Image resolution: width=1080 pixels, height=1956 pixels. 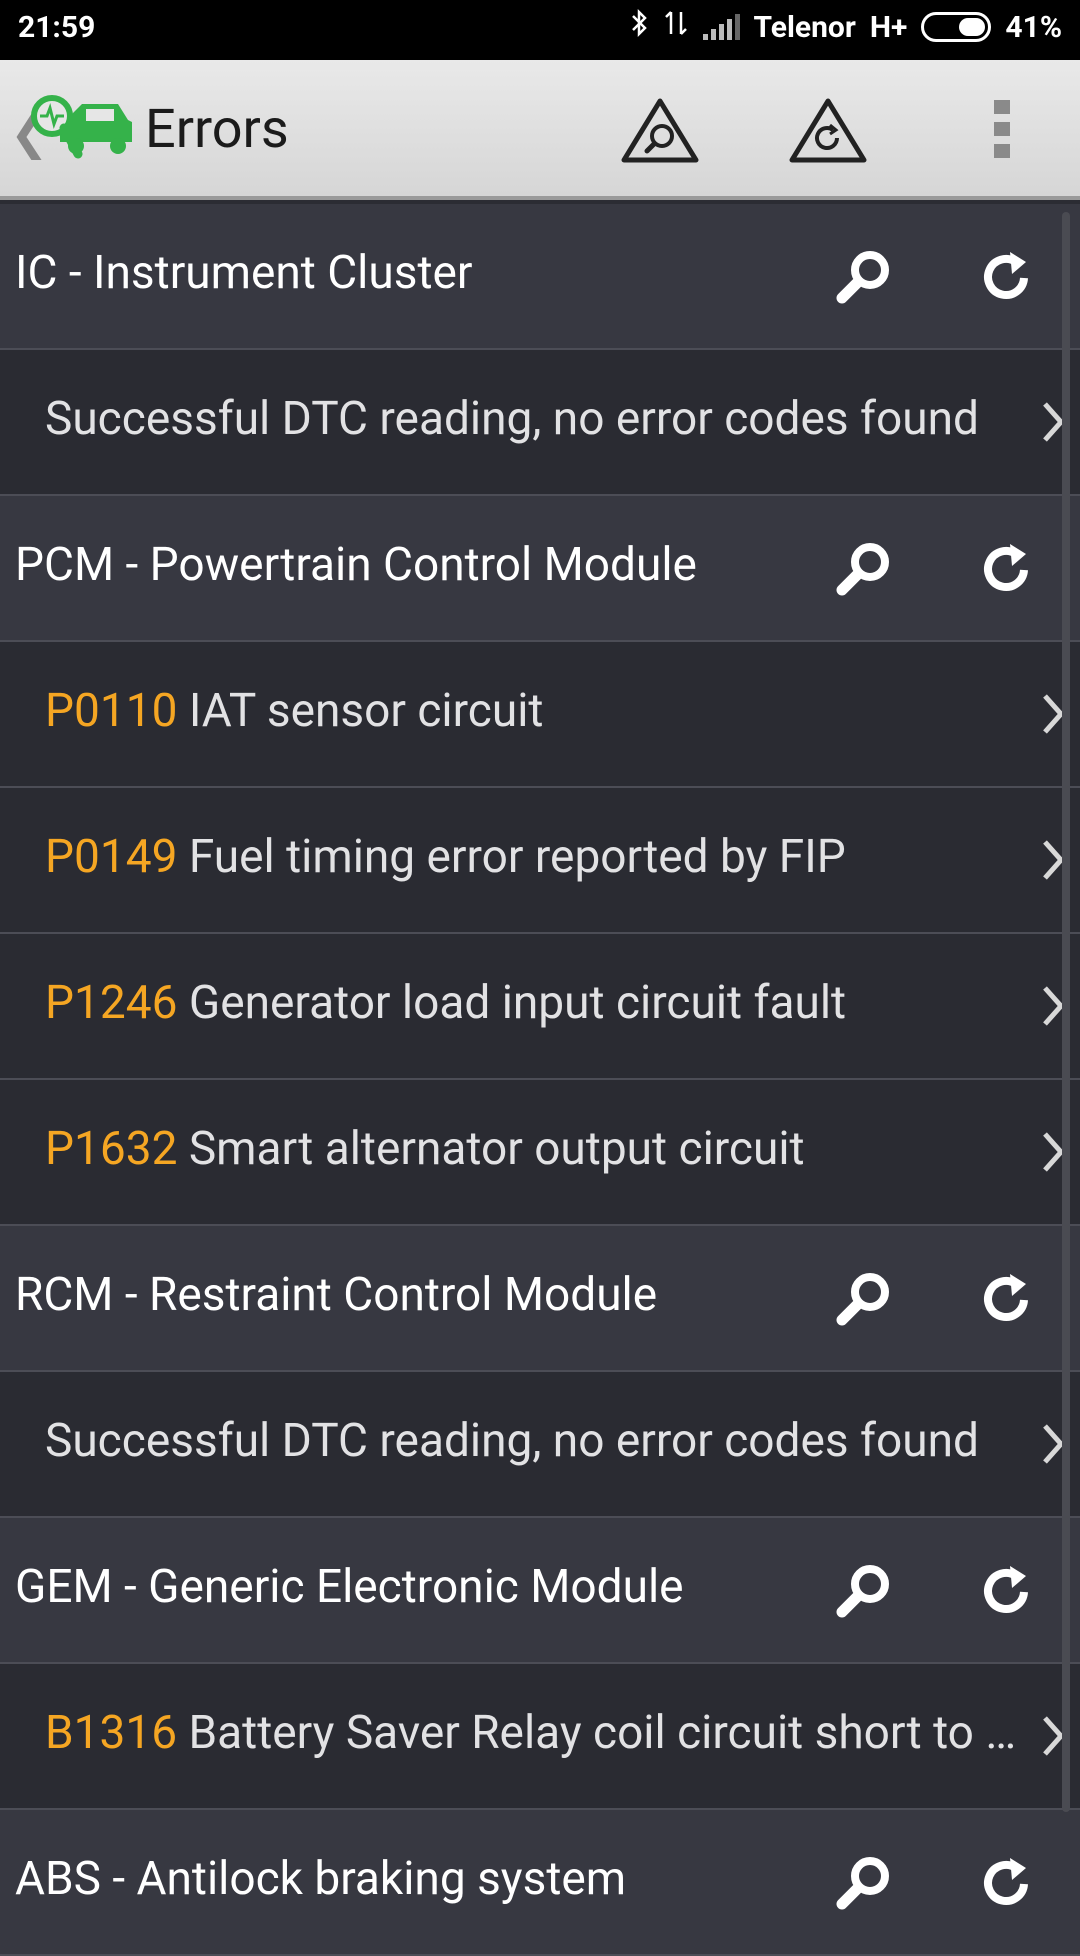 I want to click on battery-icon, so click(x=956, y=27).